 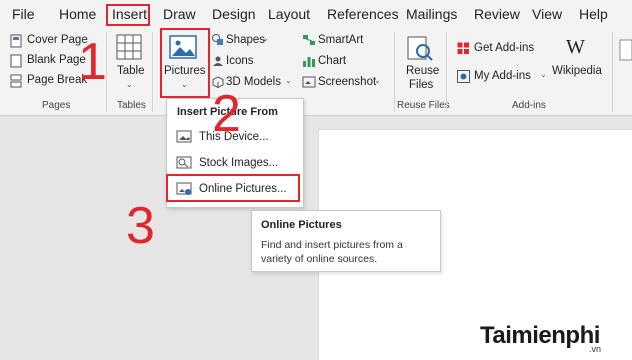 I want to click on tables-group-label: Tables, so click(x=131, y=105).